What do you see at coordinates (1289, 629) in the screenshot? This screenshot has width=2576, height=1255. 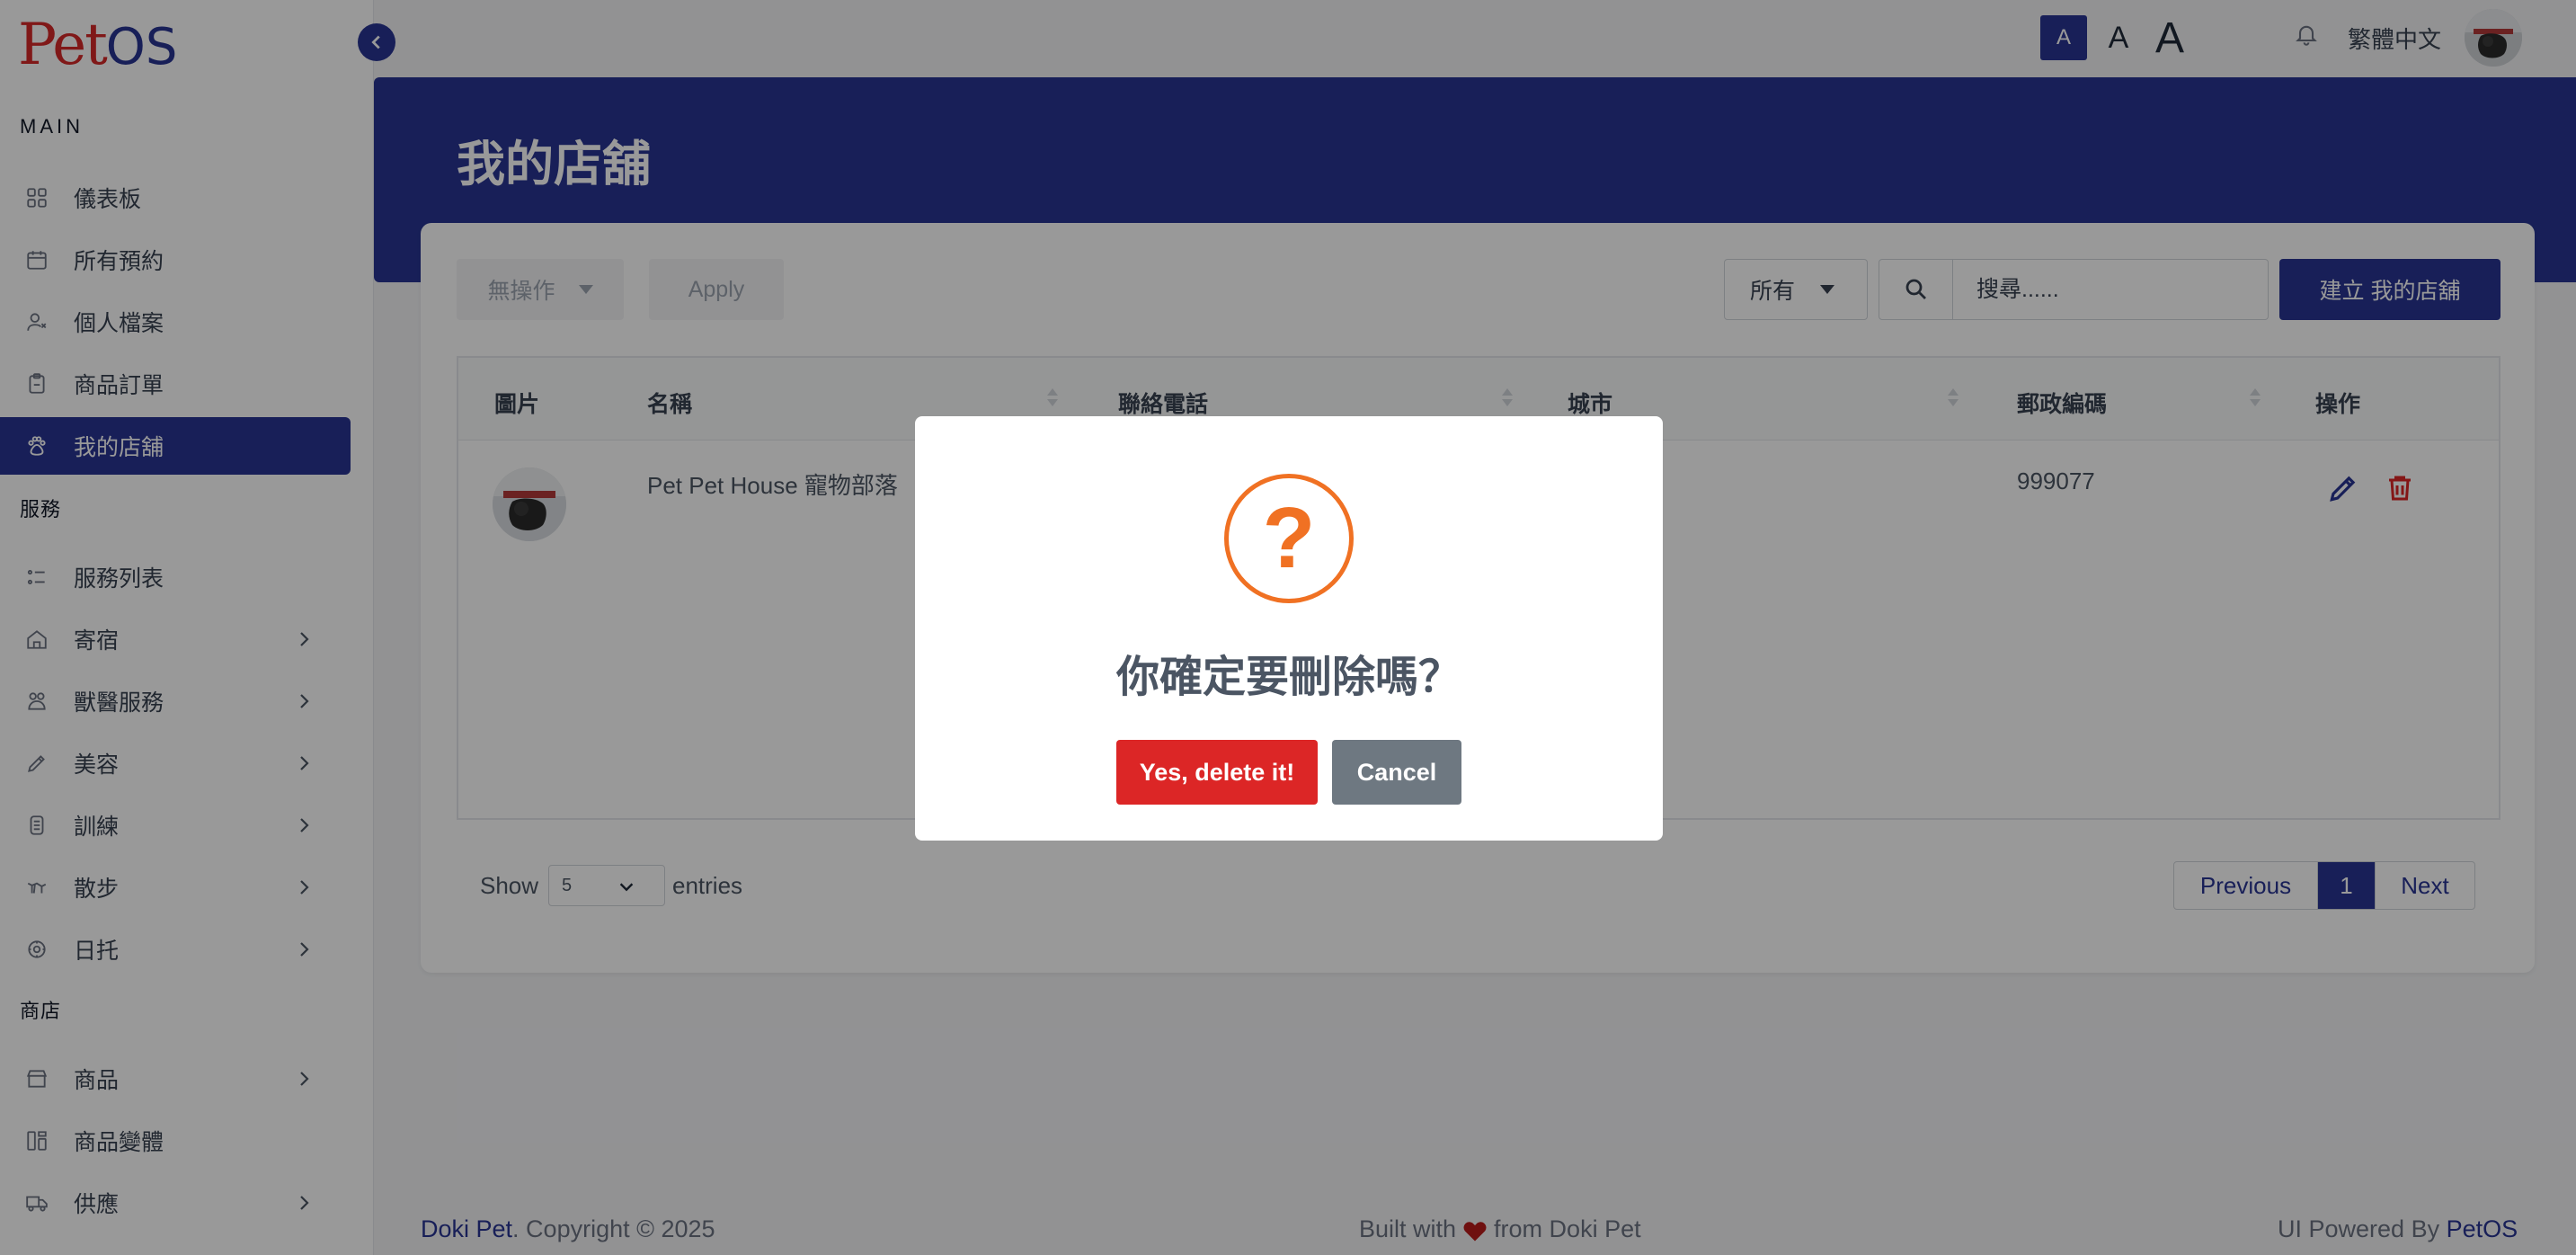 I see `delete-confirm-dialog: ? 你確定要刪除嗎？ Yes, delete it! Cancel` at bounding box center [1289, 629].